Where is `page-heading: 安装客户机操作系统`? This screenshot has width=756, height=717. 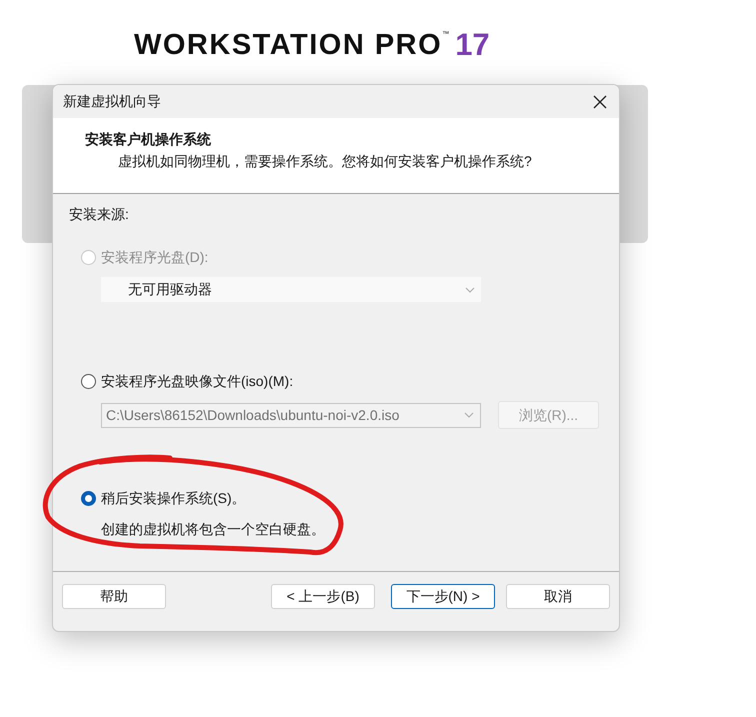 page-heading: 安装客户机操作系统 is located at coordinates (148, 139).